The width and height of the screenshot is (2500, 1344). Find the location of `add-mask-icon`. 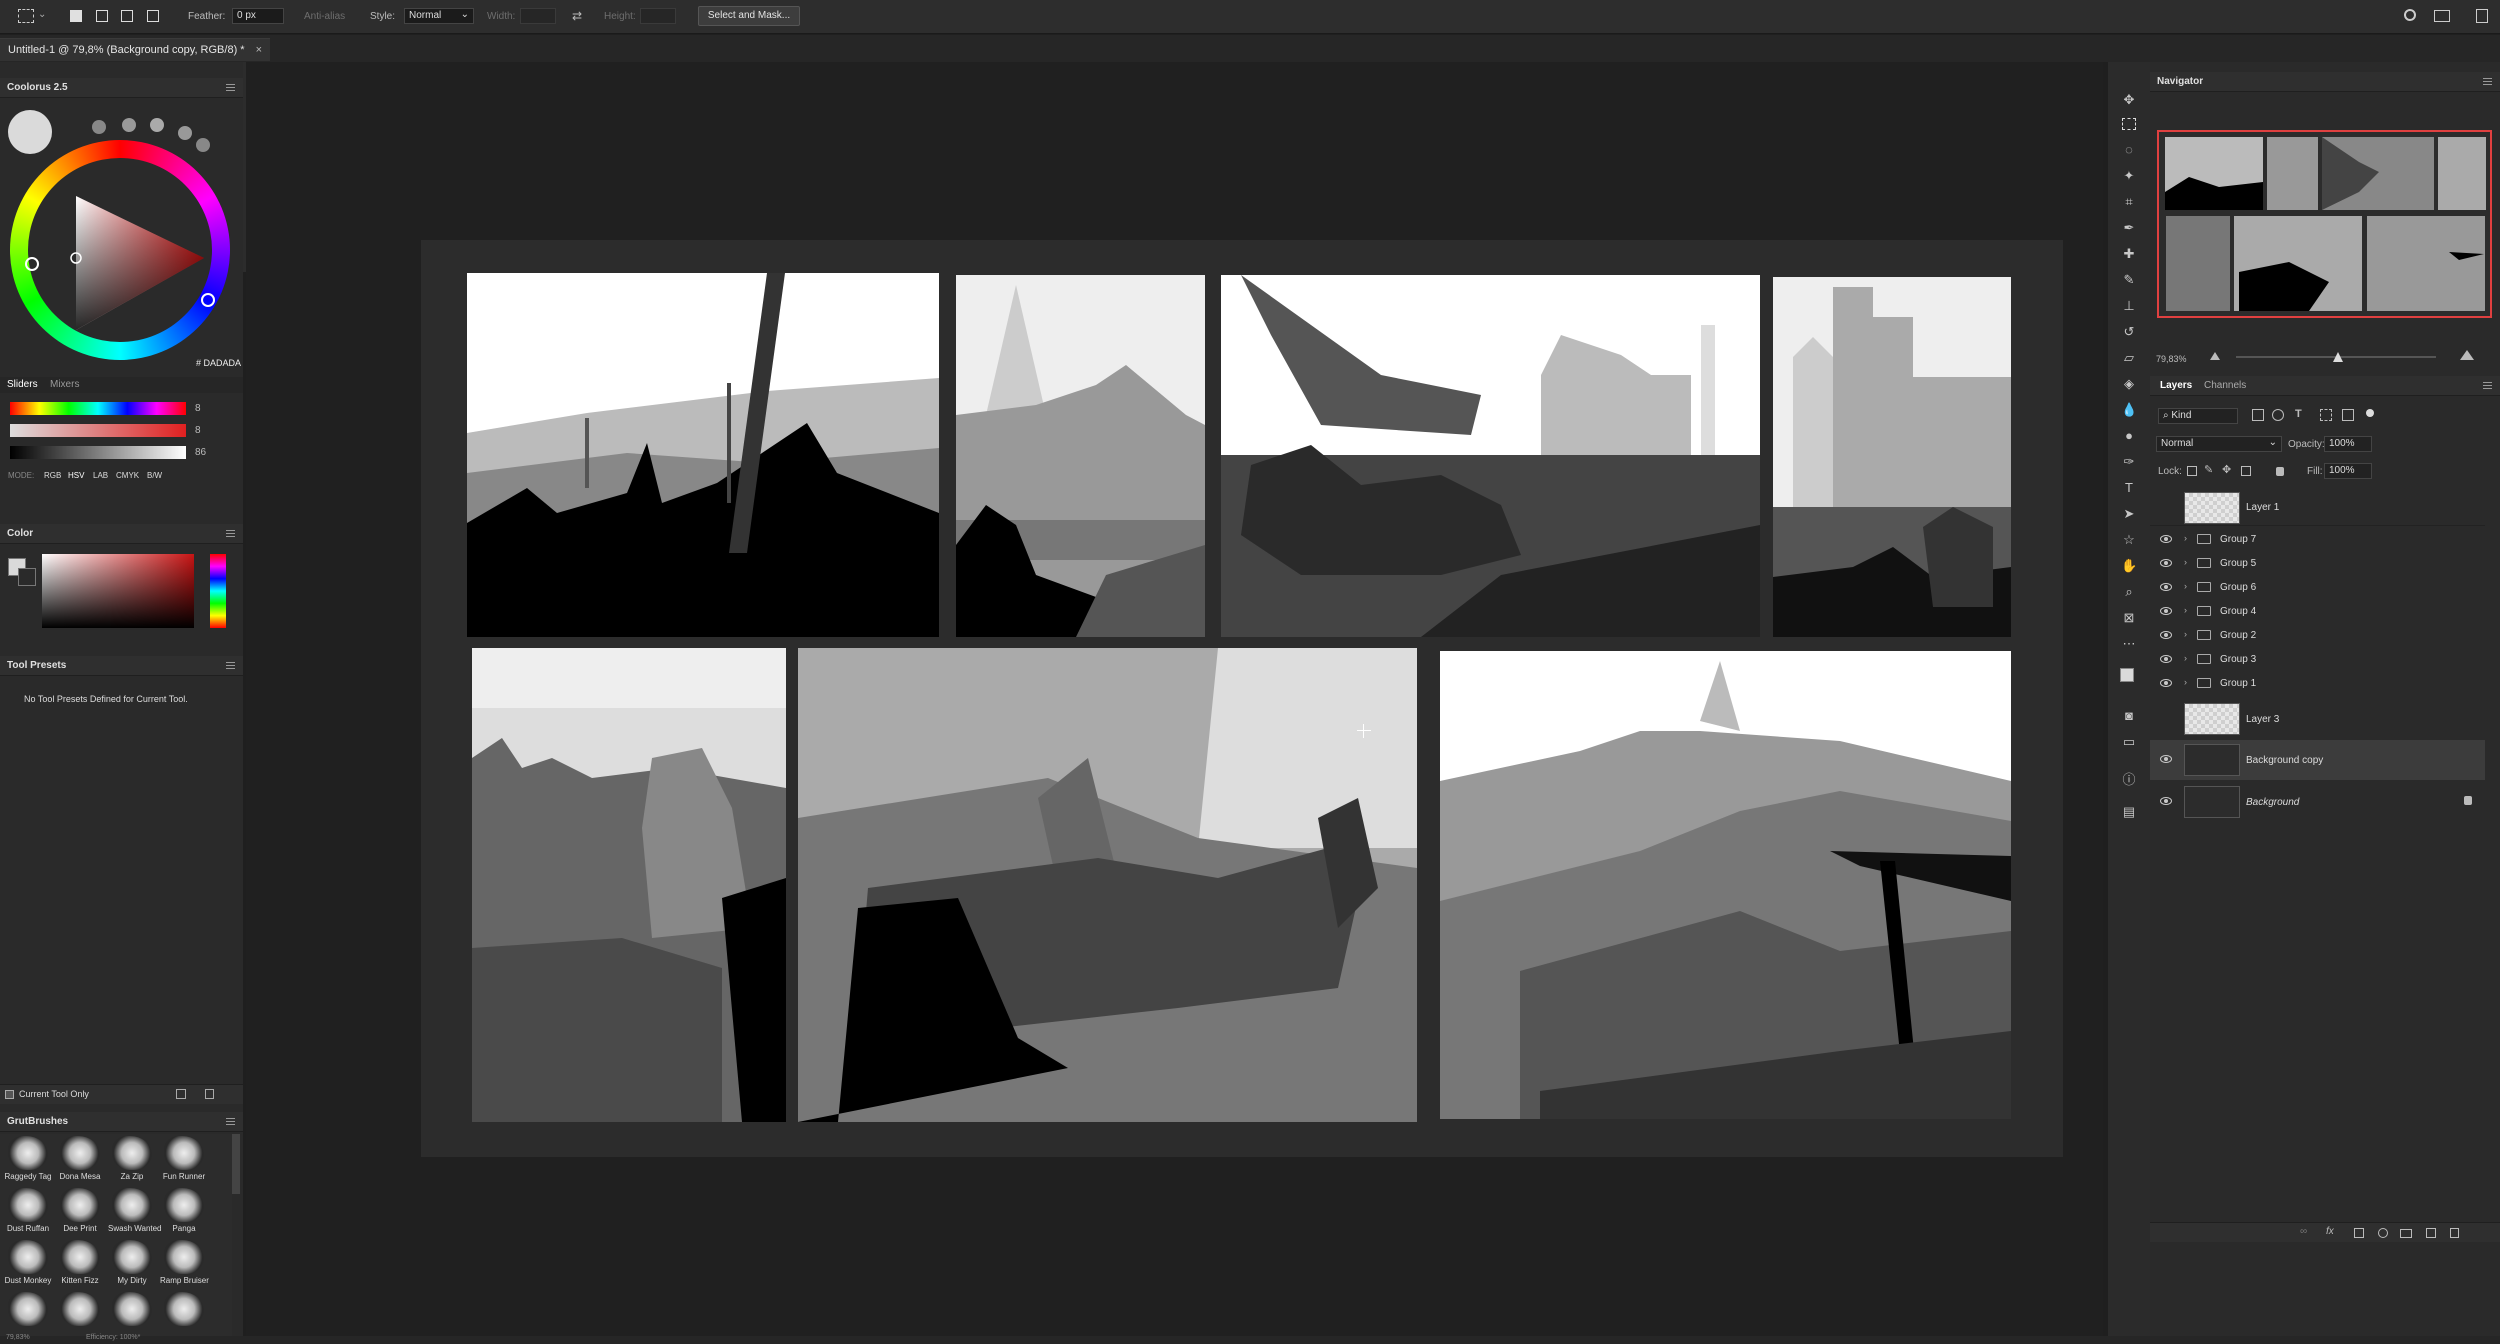

add-mask-icon is located at coordinates (2359, 1233).